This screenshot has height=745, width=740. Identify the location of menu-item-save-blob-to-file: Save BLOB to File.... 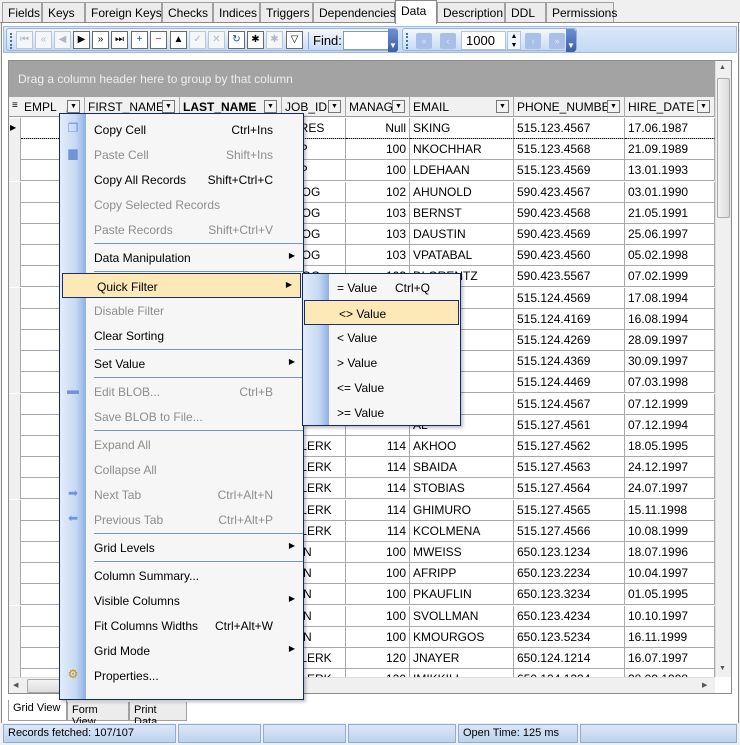
(181, 416).